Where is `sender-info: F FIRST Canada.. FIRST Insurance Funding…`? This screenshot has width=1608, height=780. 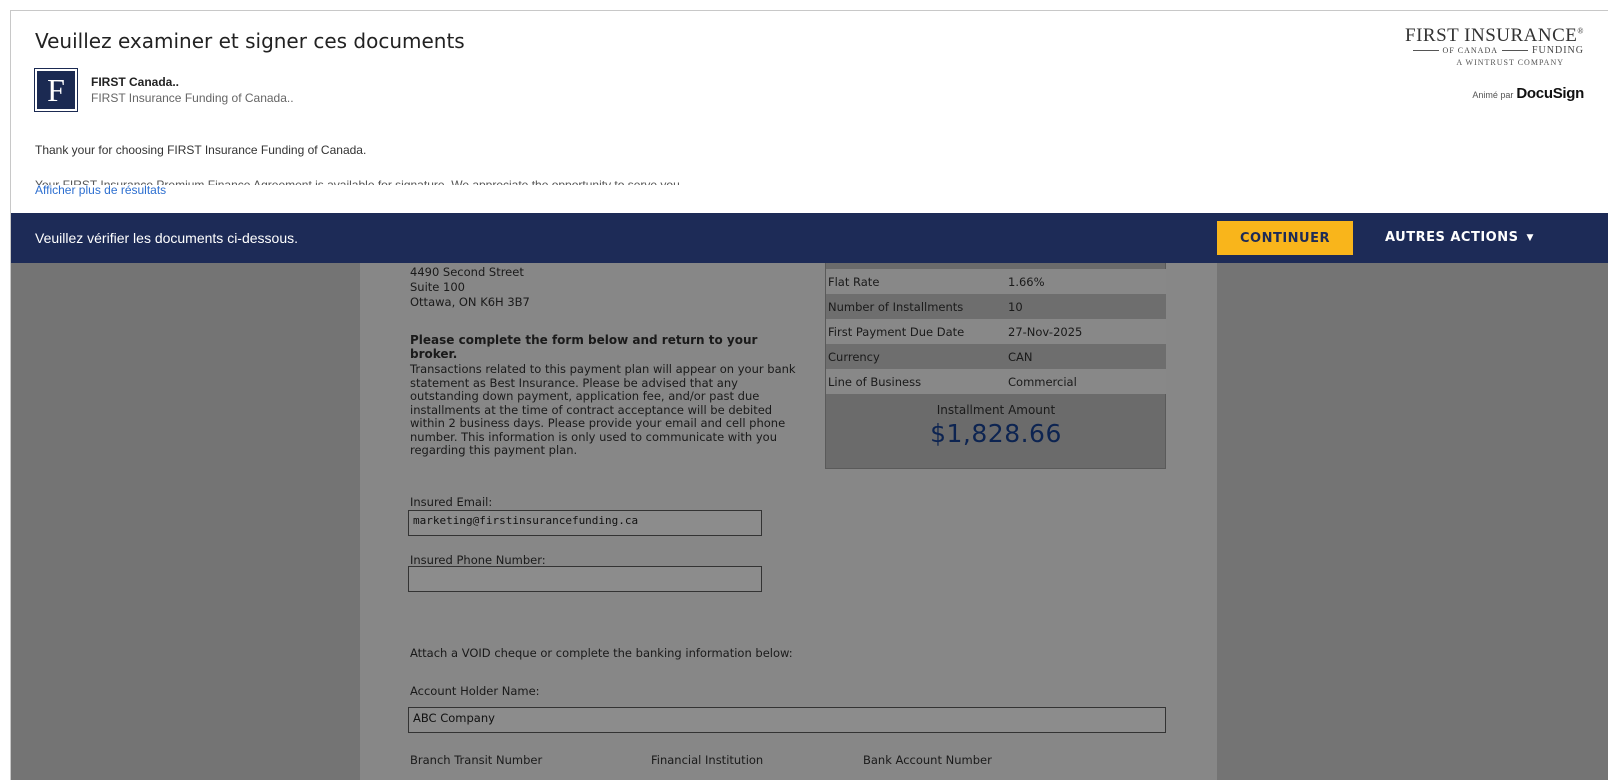
sender-info: F FIRST Canada.. FIRST Insurance Funding… is located at coordinates (164, 90).